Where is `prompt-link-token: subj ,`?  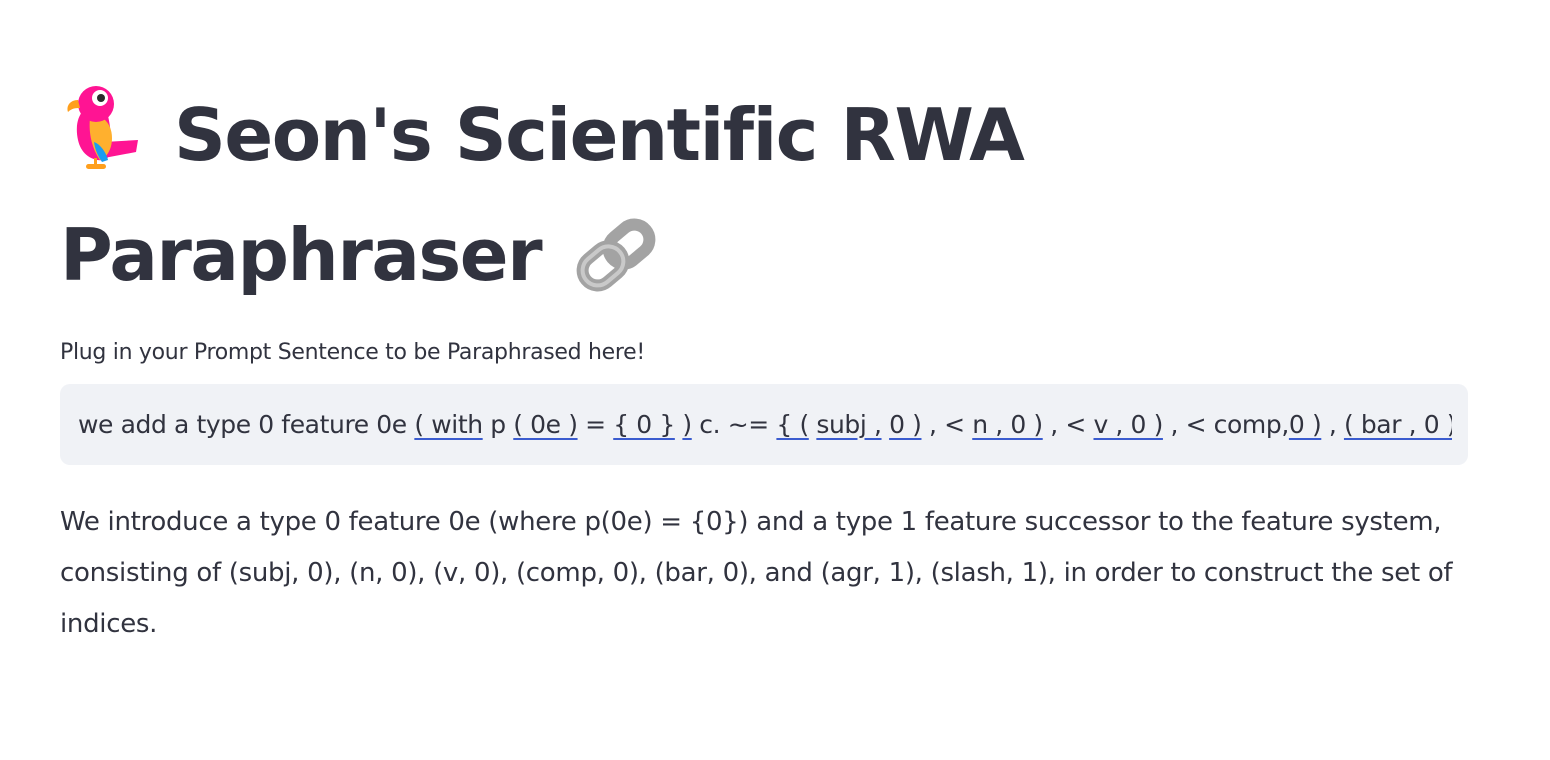 prompt-link-token: subj , is located at coordinates (849, 424).